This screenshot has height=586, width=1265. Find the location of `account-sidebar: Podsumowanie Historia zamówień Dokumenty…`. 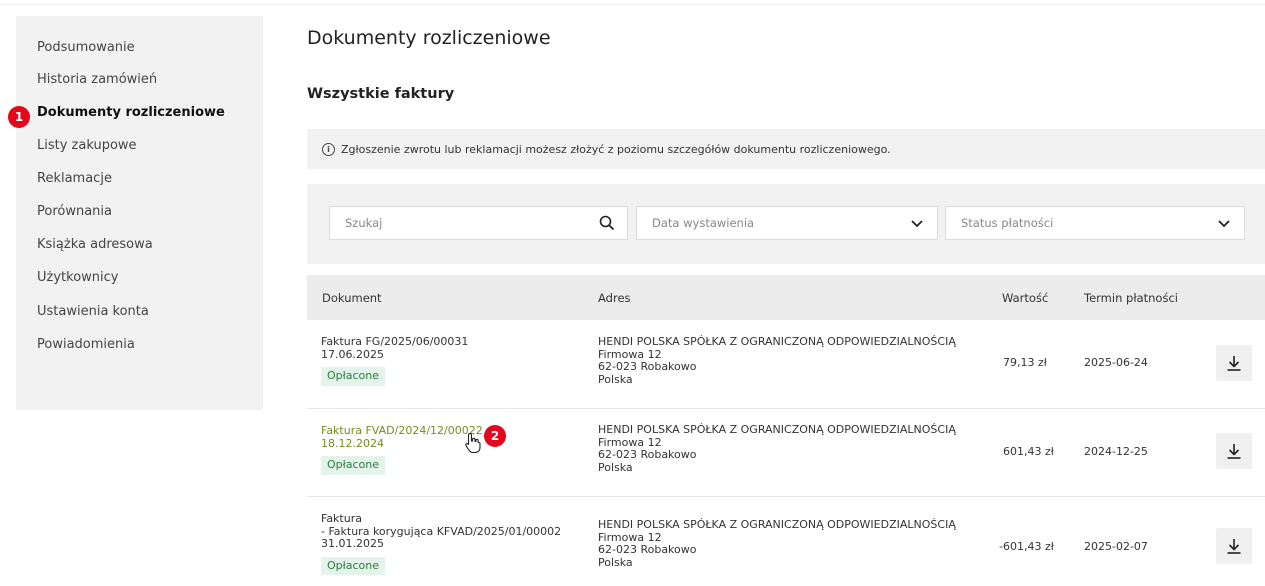

account-sidebar: Podsumowanie Historia zamówień Dokumenty… is located at coordinates (139, 213).